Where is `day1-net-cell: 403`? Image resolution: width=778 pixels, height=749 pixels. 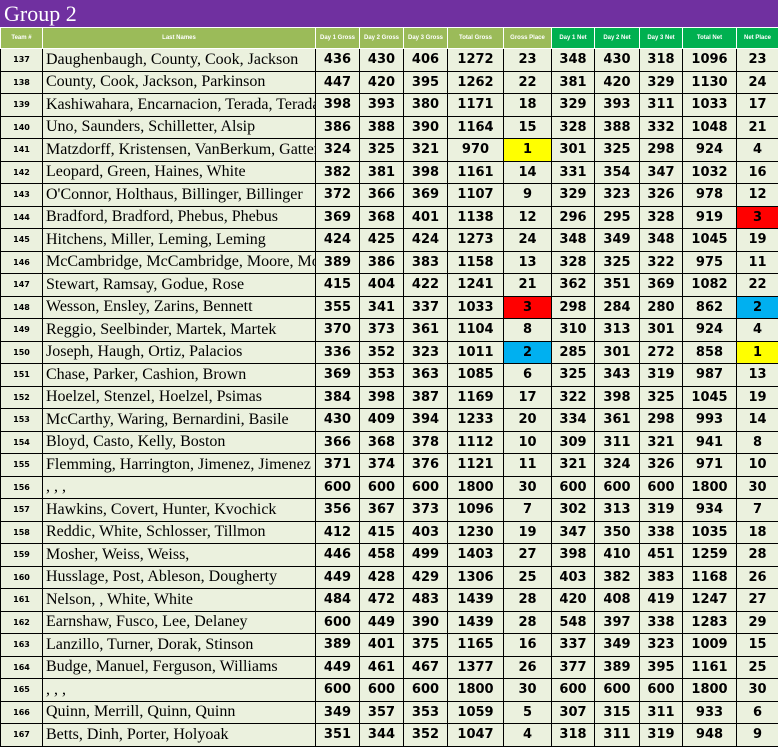
day1-net-cell: 403 is located at coordinates (573, 577).